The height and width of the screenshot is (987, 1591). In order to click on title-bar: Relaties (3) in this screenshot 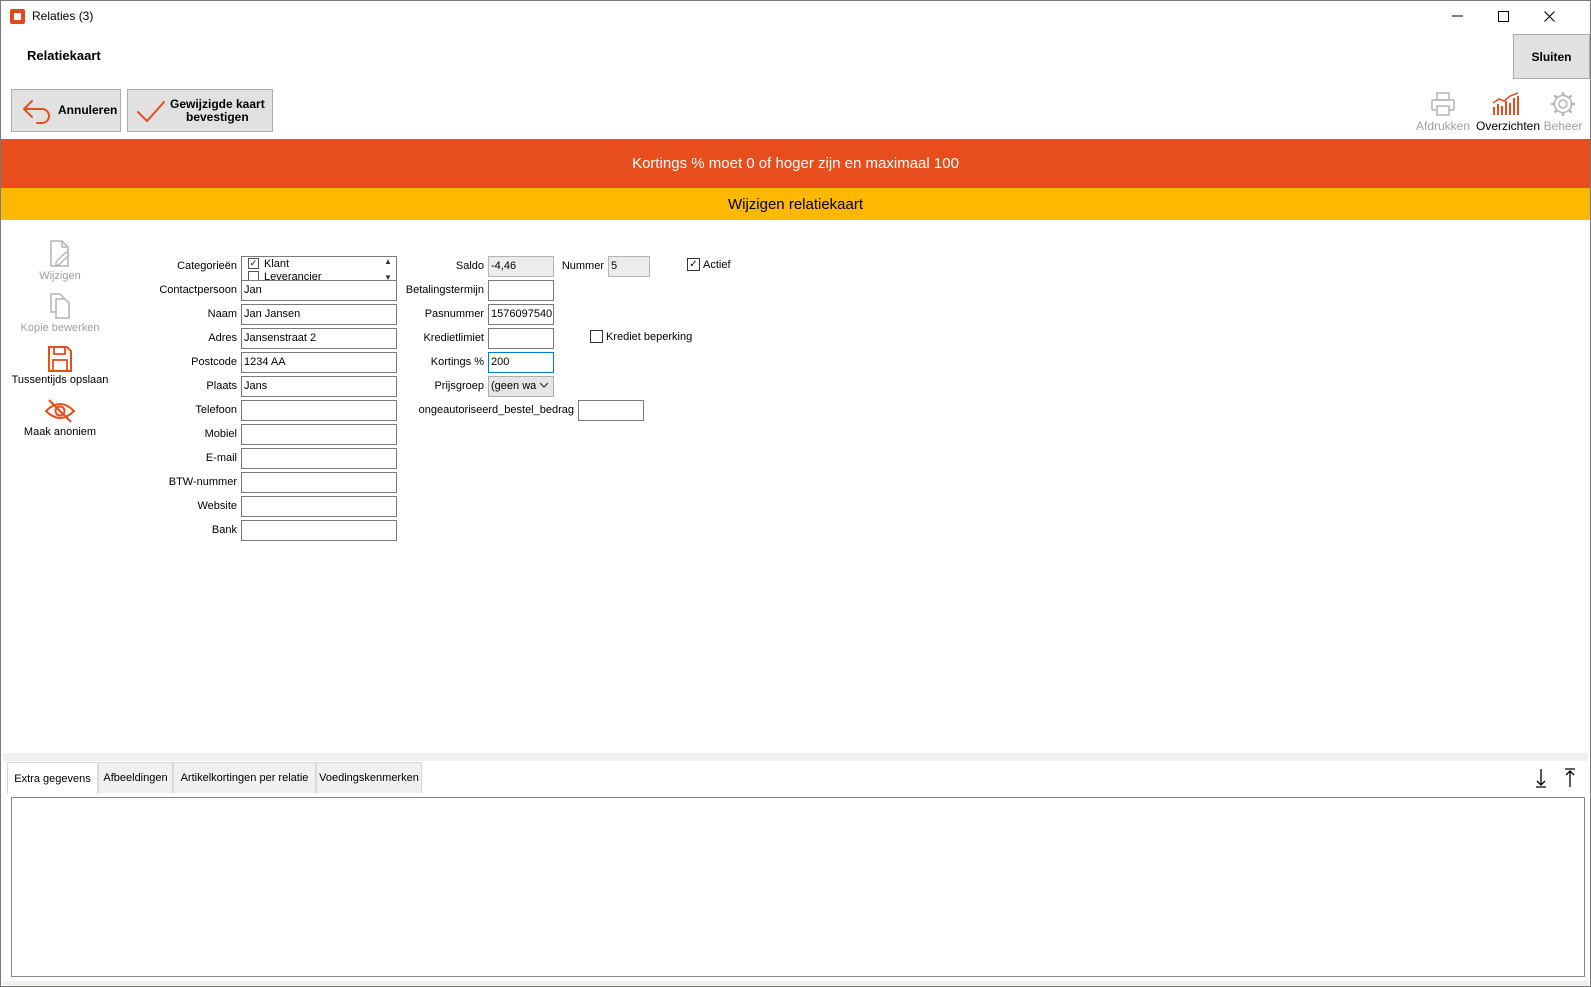, I will do `click(795, 16)`.